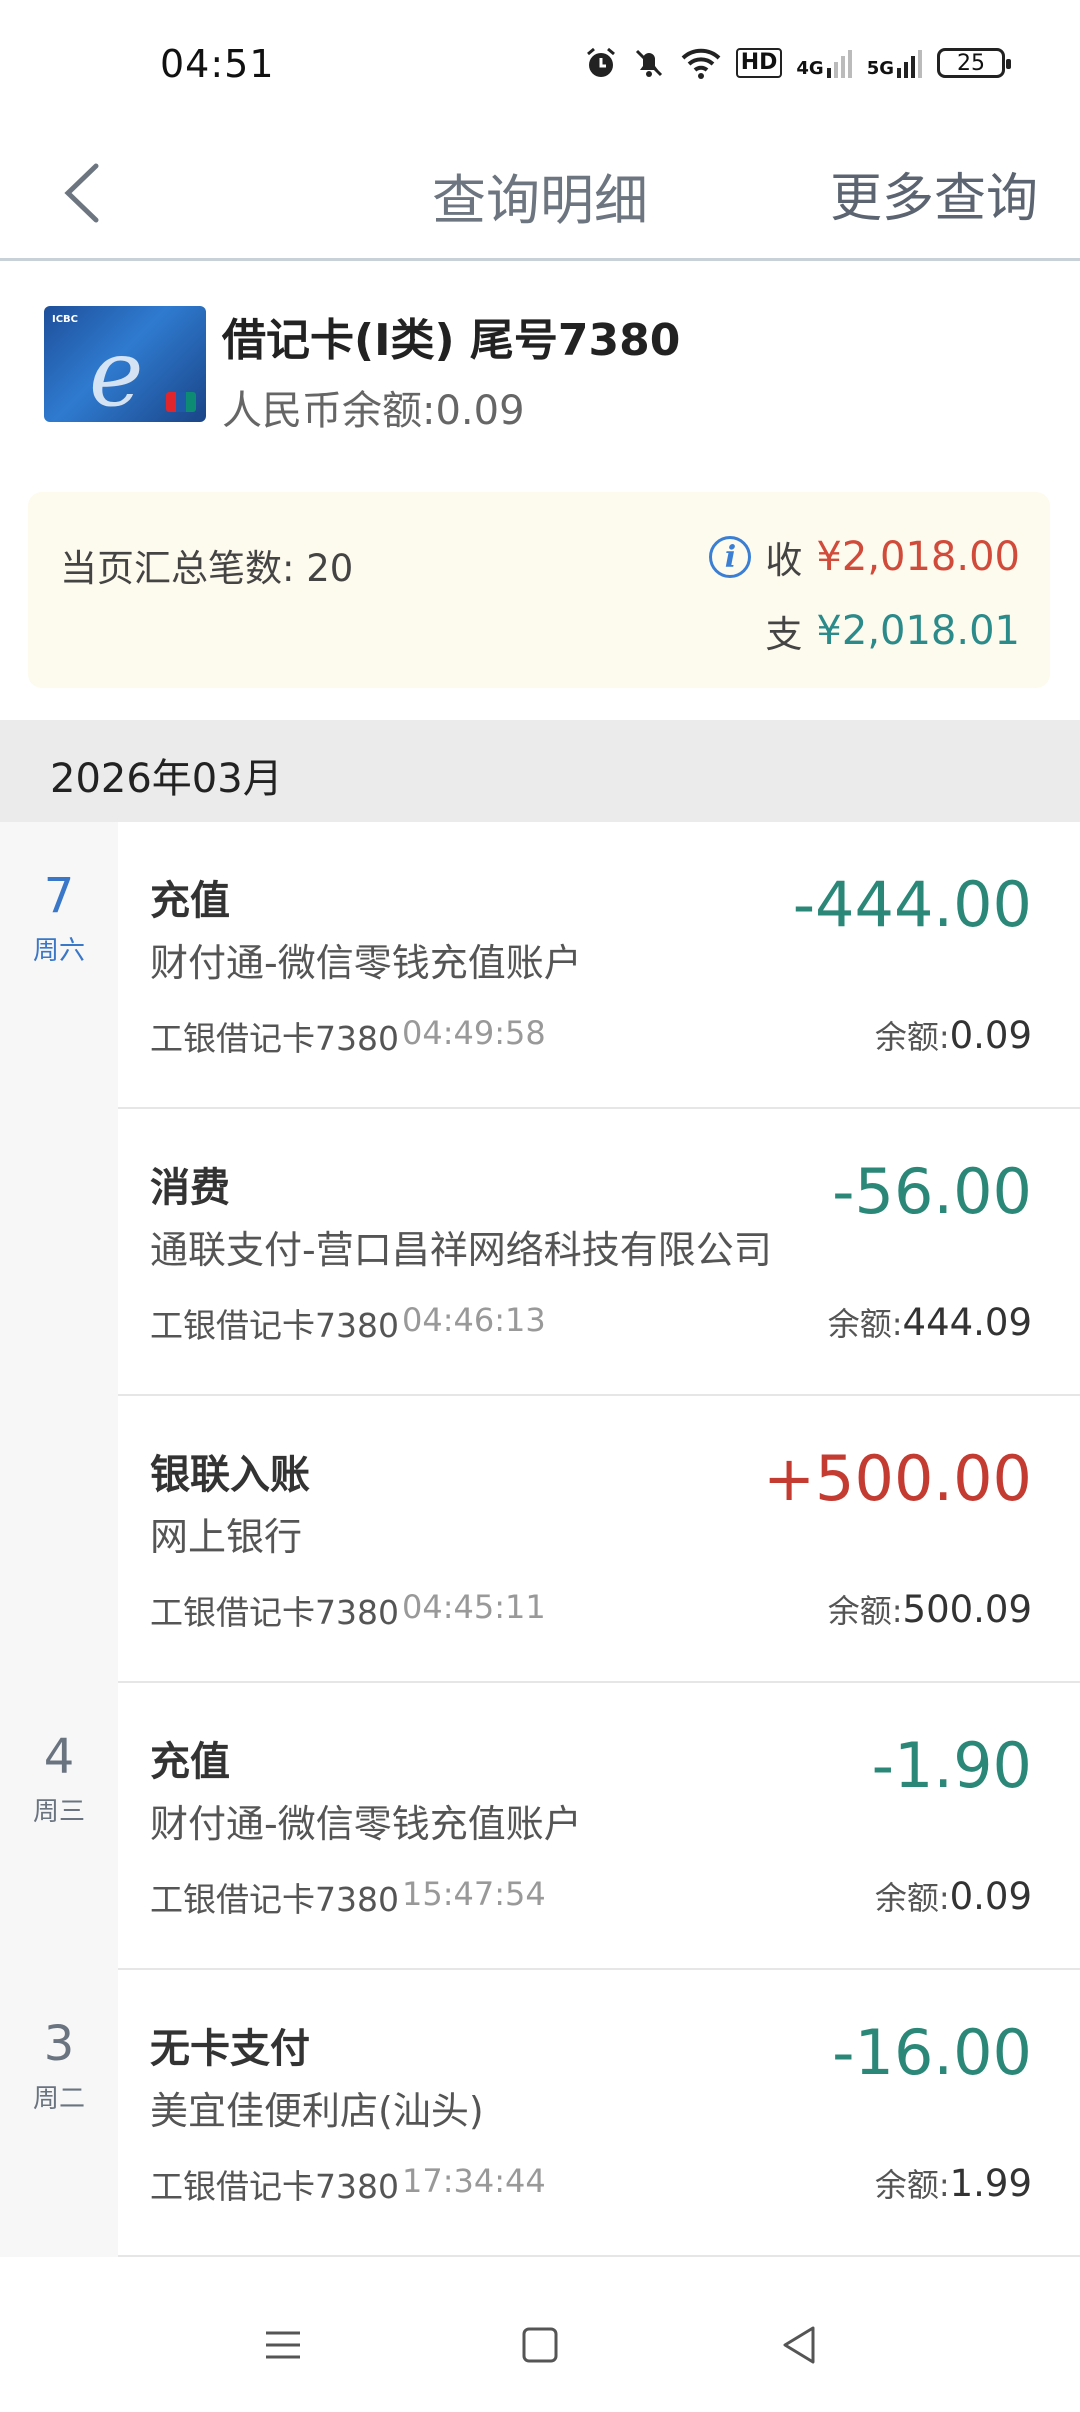  Describe the element at coordinates (810, 68) in the screenshot. I see `net-4g-label: 4G` at that location.